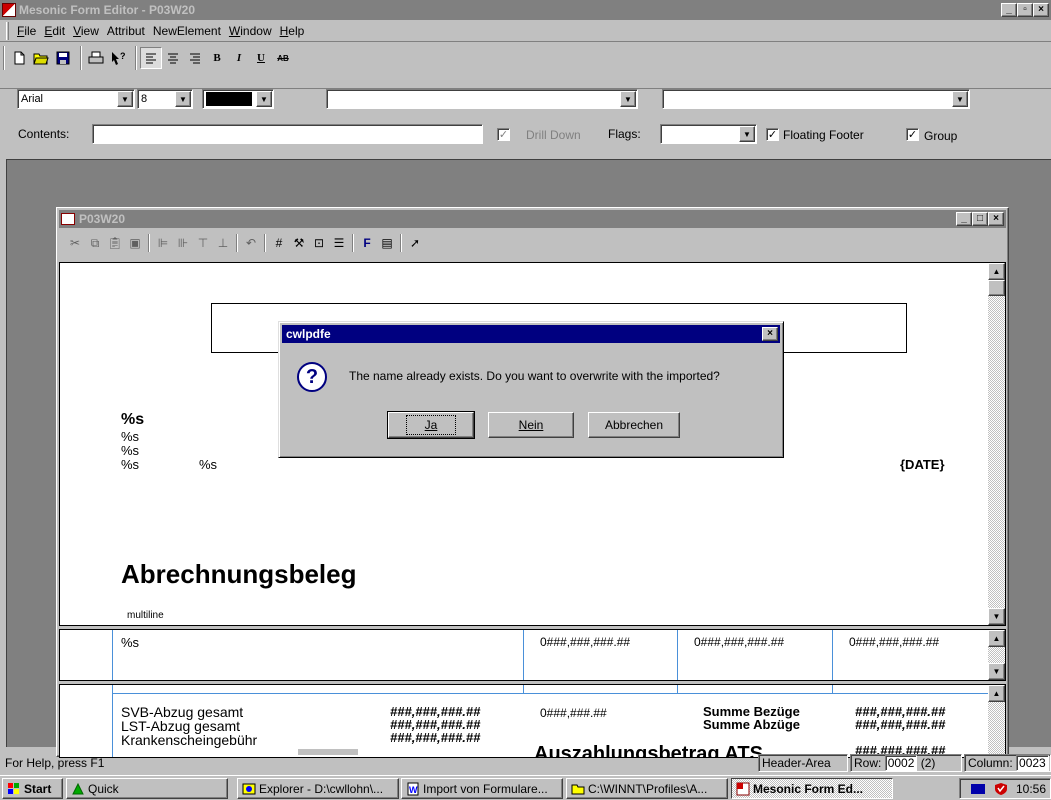 The width and height of the screenshot is (1051, 800). What do you see at coordinates (195, 58) in the screenshot?
I see `align-right-icon` at bounding box center [195, 58].